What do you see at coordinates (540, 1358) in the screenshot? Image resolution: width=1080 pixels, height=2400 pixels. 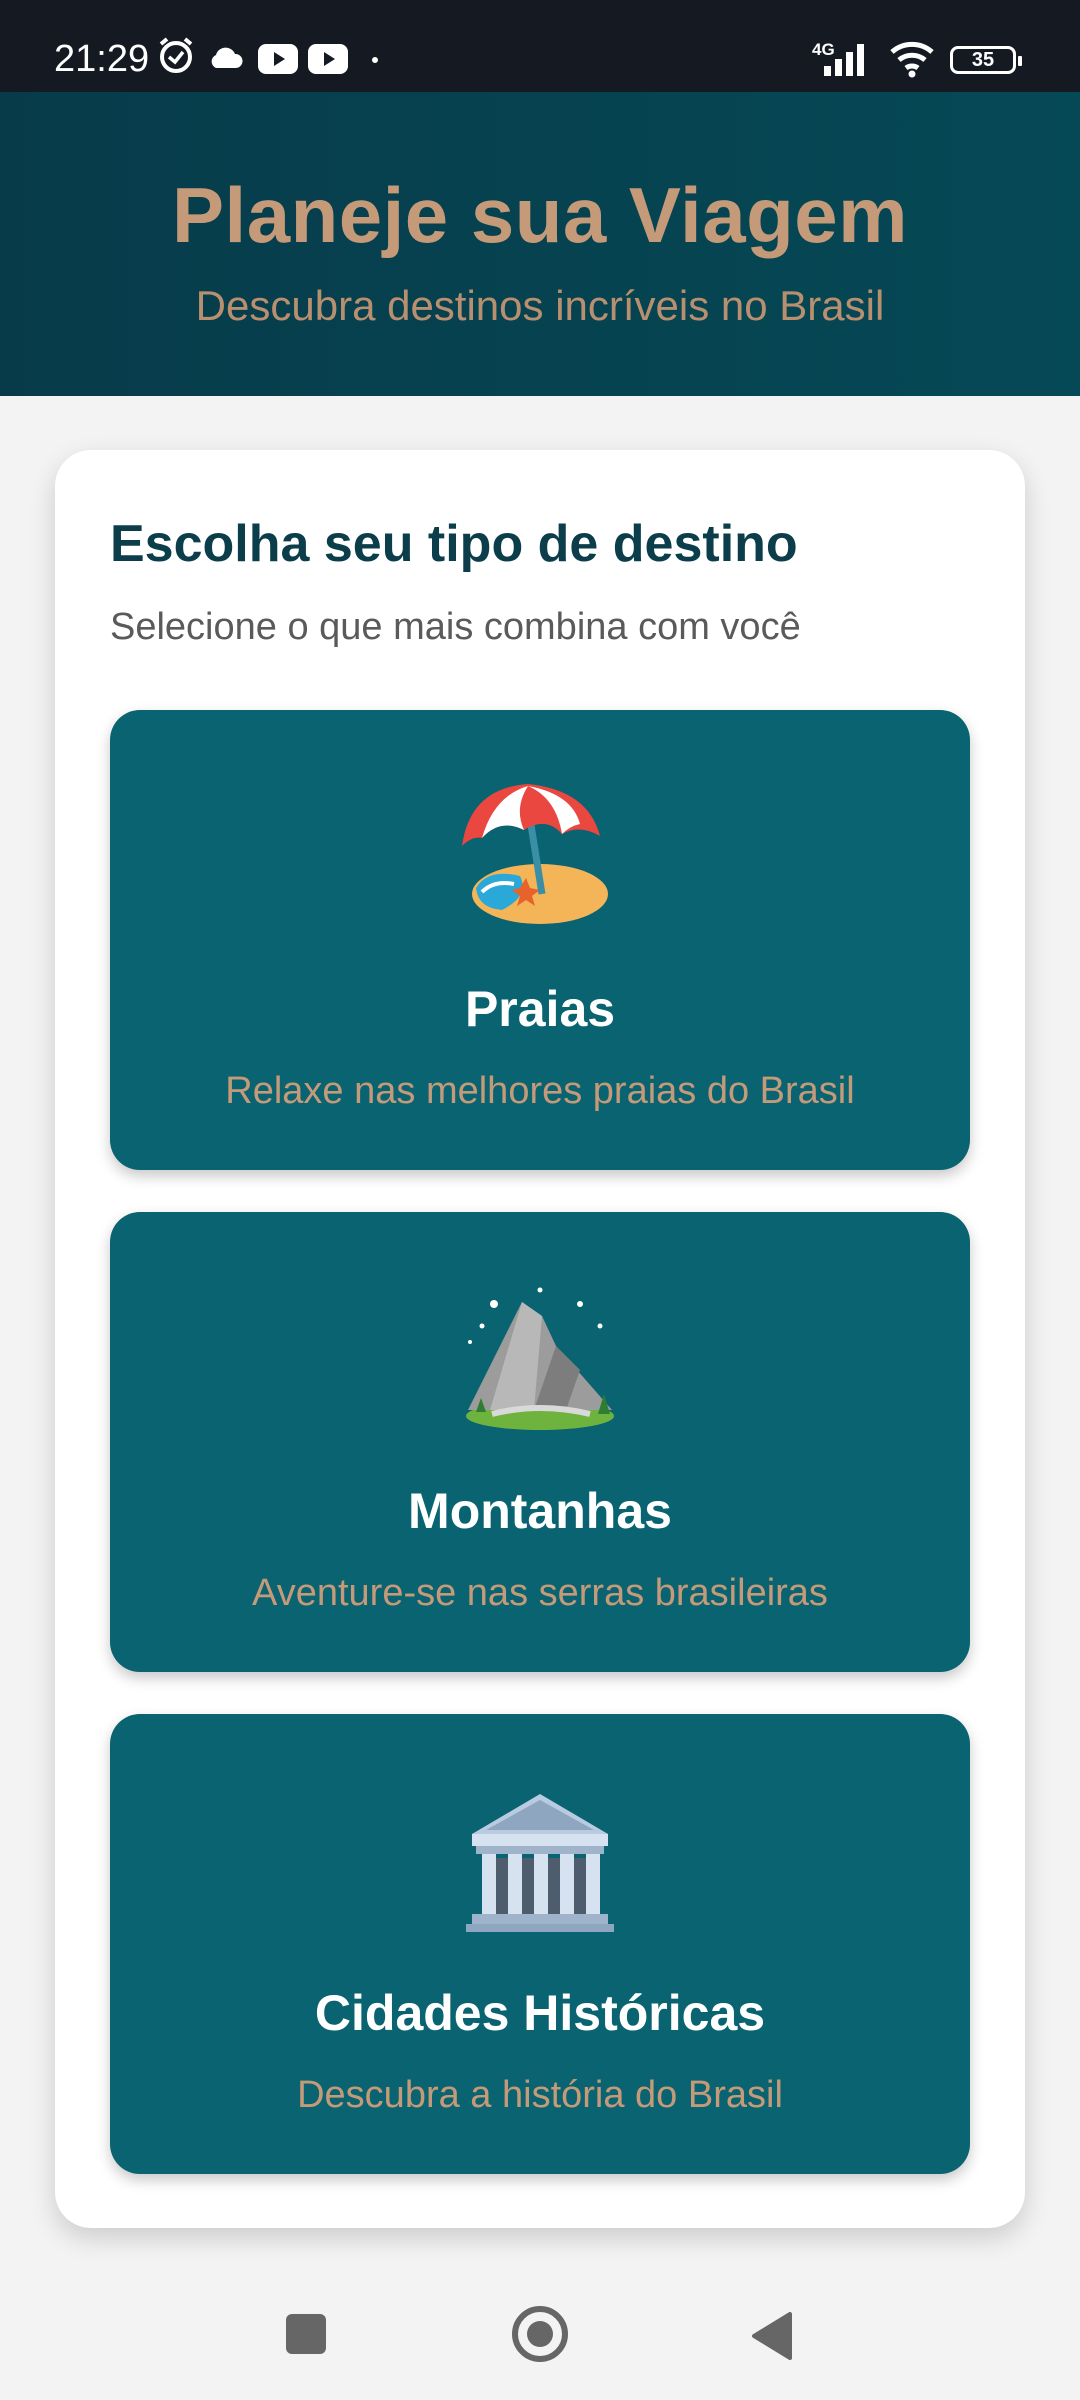 I see `mountain-icon` at bounding box center [540, 1358].